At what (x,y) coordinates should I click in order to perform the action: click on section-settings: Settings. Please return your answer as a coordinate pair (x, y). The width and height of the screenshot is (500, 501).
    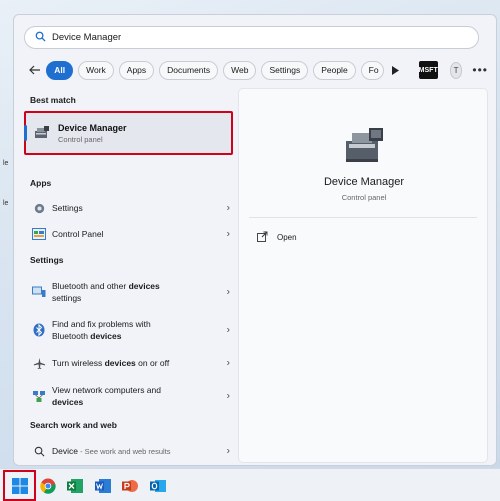
    Looking at the image, I should click on (47, 260).